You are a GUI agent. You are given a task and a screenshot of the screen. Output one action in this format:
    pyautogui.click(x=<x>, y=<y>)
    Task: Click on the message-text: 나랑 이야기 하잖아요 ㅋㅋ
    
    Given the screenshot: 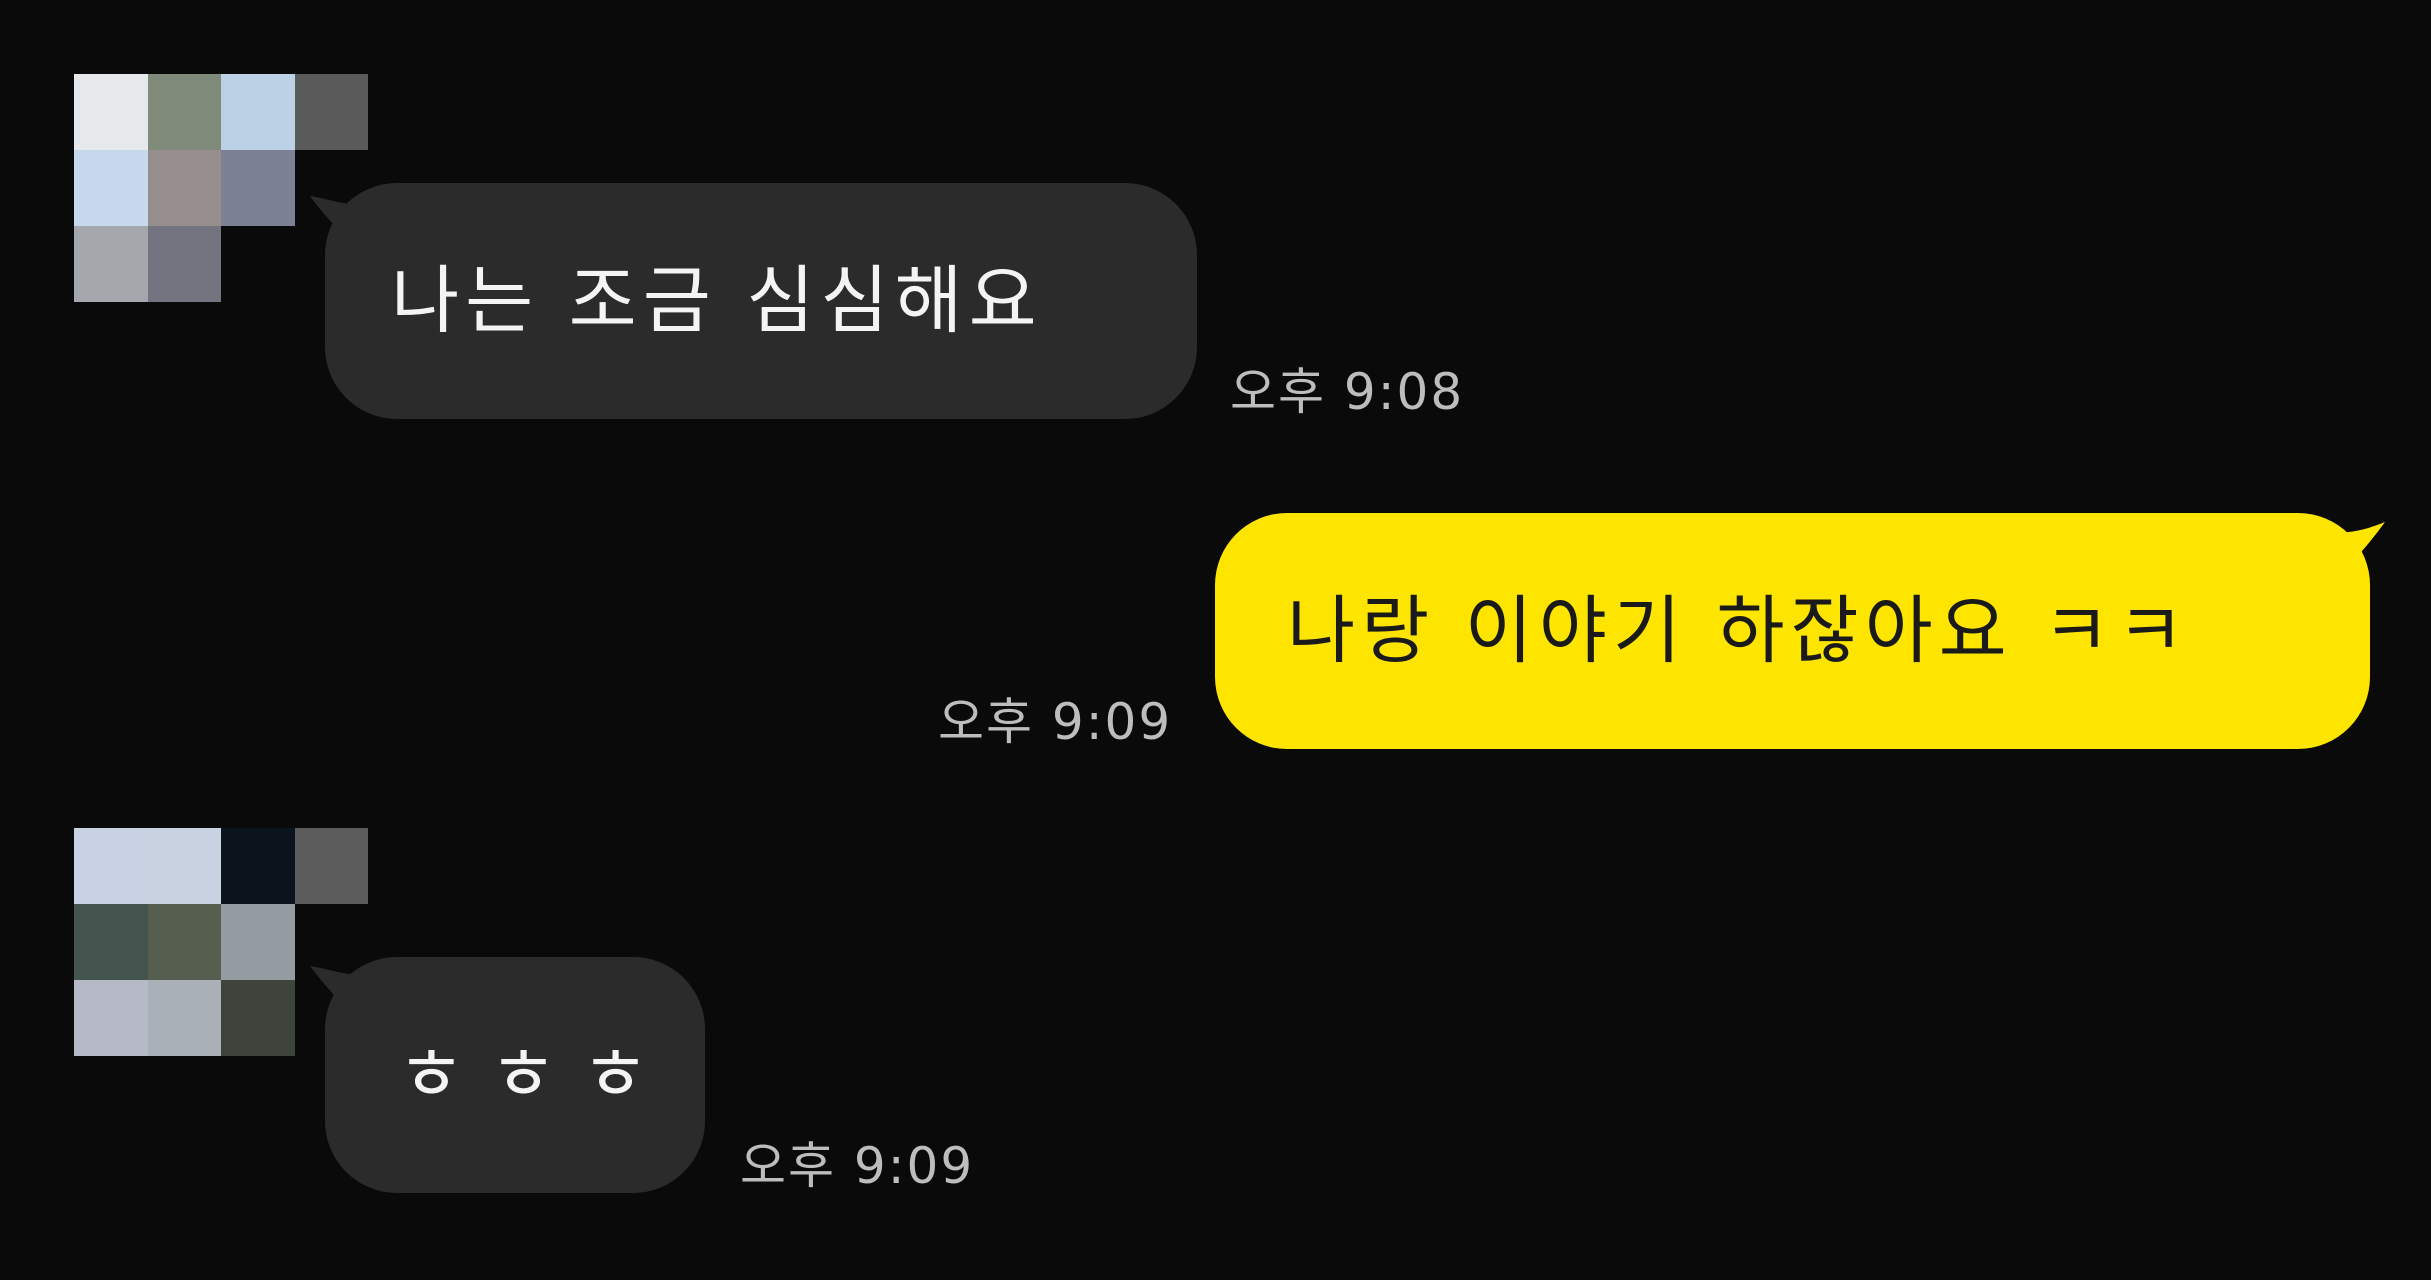 What is the action you would take?
    pyautogui.click(x=1739, y=631)
    